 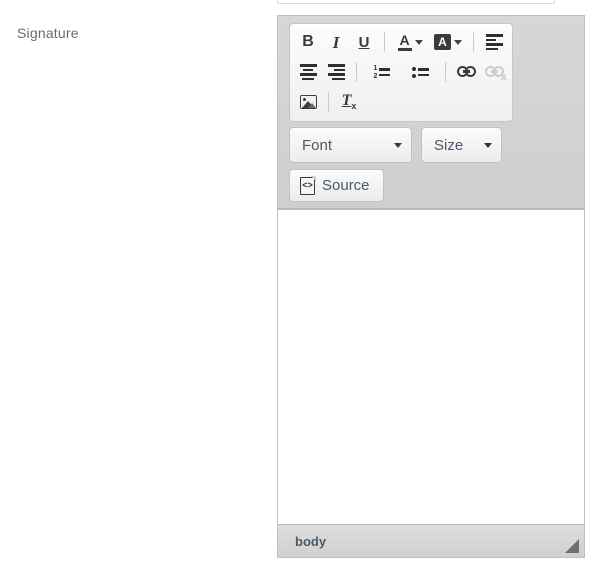 I want to click on background-color-button: A, so click(x=448, y=42).